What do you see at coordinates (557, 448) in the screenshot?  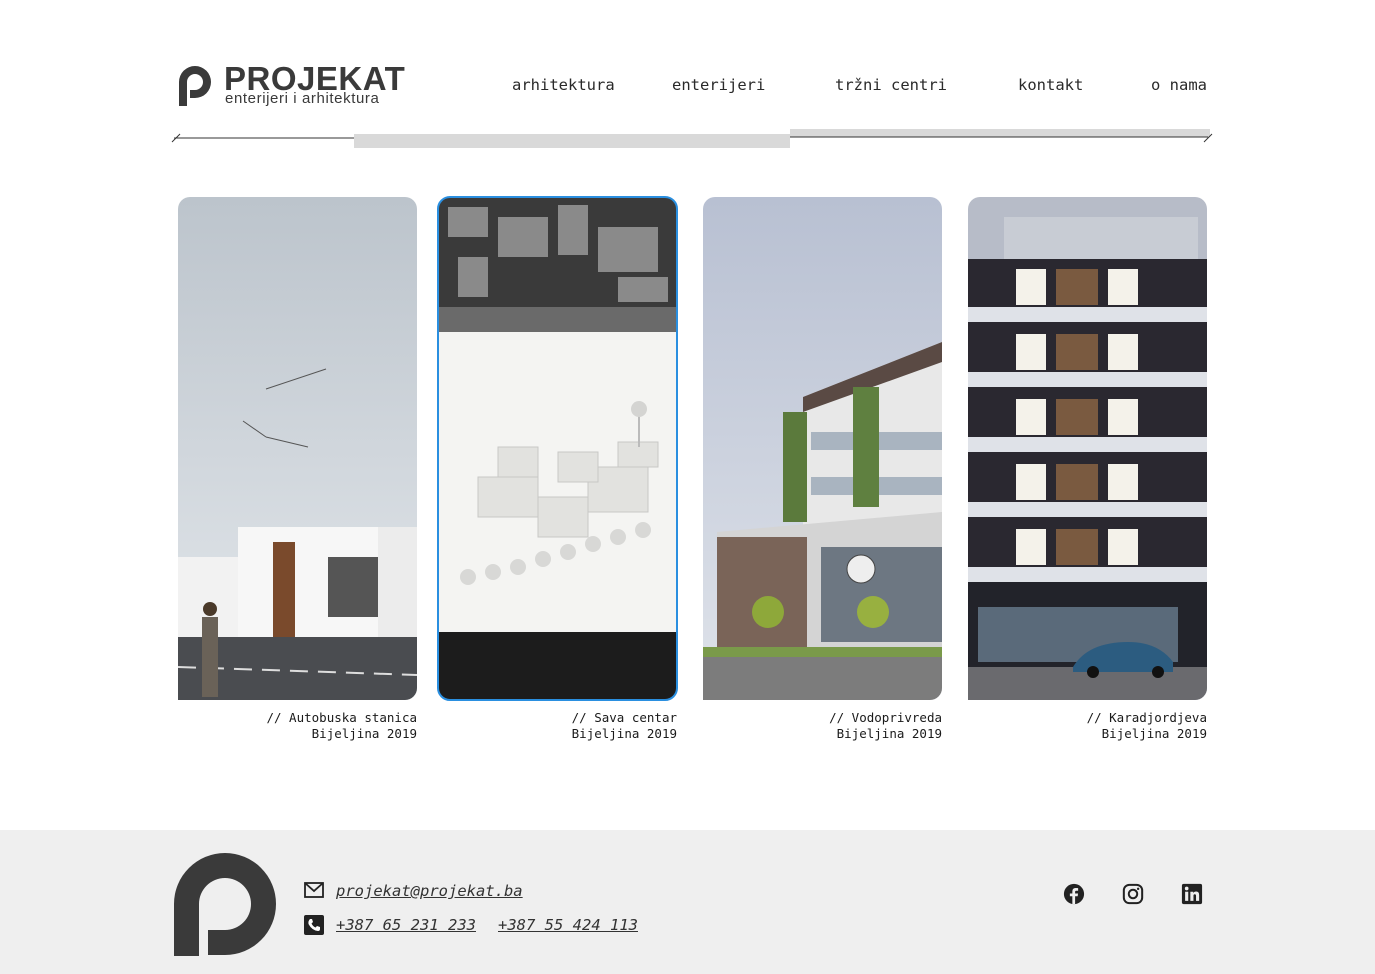 I see `project-image-model` at bounding box center [557, 448].